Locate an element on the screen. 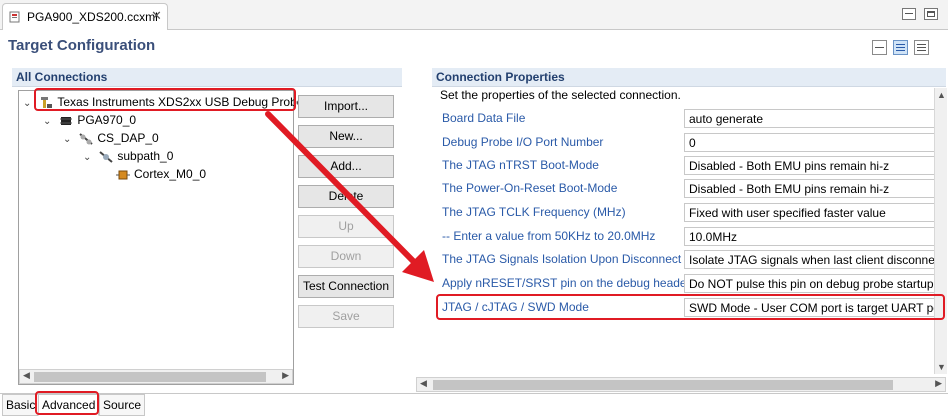  property-value-field: auto generate is located at coordinates (813, 118).